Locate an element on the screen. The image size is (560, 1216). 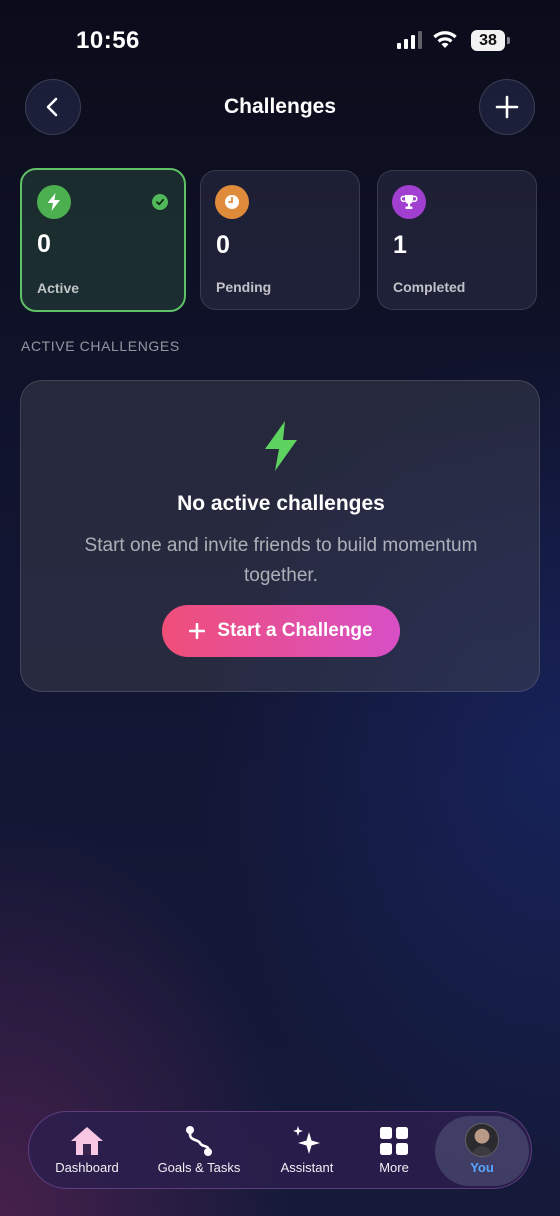
wifi-icon is located at coordinates (445, 39).